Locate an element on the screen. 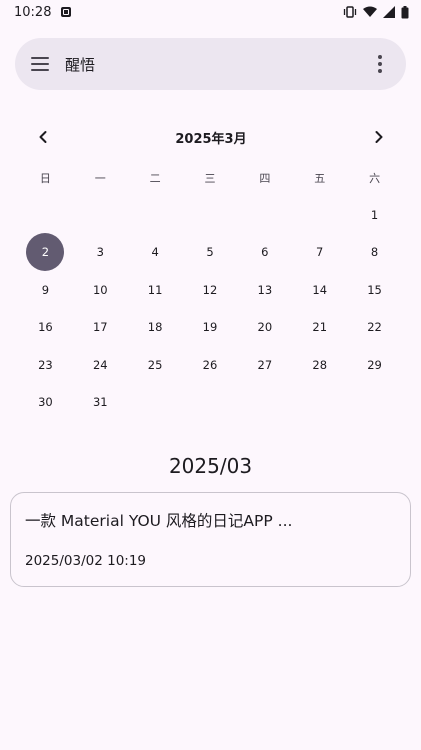 The image size is (421, 750). day-number: 4 is located at coordinates (155, 252).